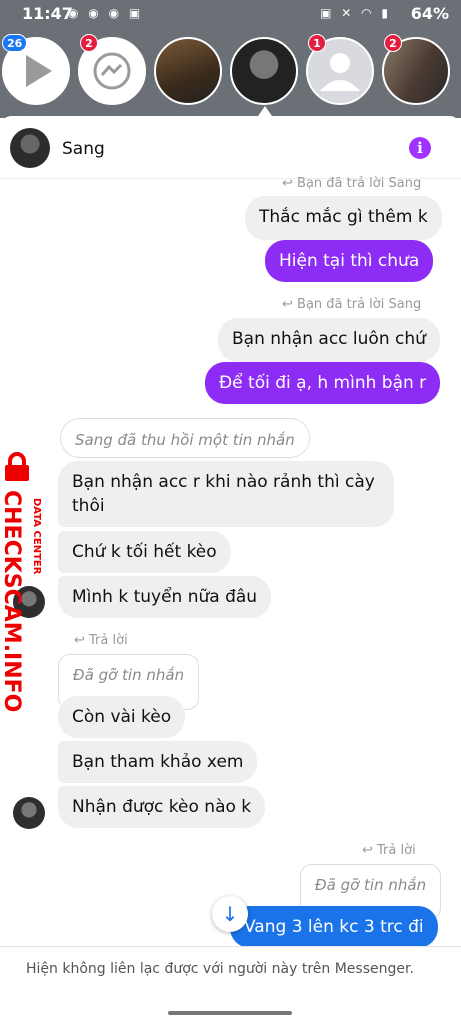 This screenshot has width=461, height=1025. What do you see at coordinates (106, 13) in the screenshot?
I see `notification-icons: ◉ ◉ ◉ ▣` at bounding box center [106, 13].